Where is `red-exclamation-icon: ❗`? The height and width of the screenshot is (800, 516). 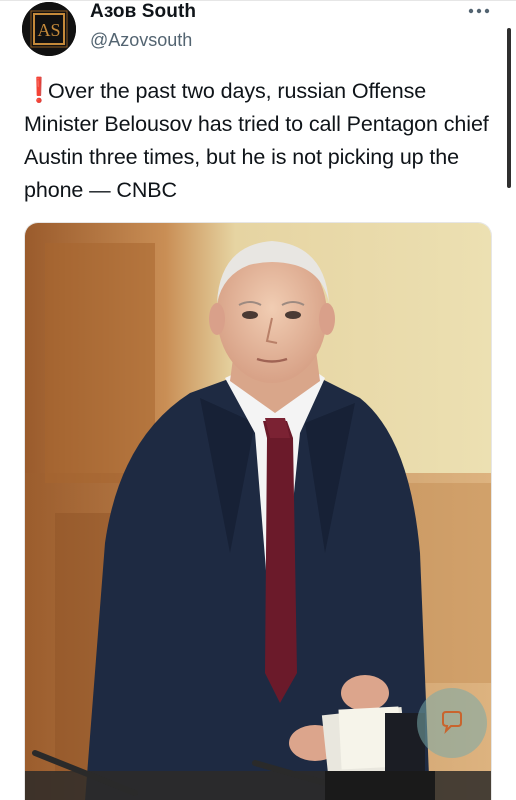 red-exclamation-icon: ❗ is located at coordinates (39, 90).